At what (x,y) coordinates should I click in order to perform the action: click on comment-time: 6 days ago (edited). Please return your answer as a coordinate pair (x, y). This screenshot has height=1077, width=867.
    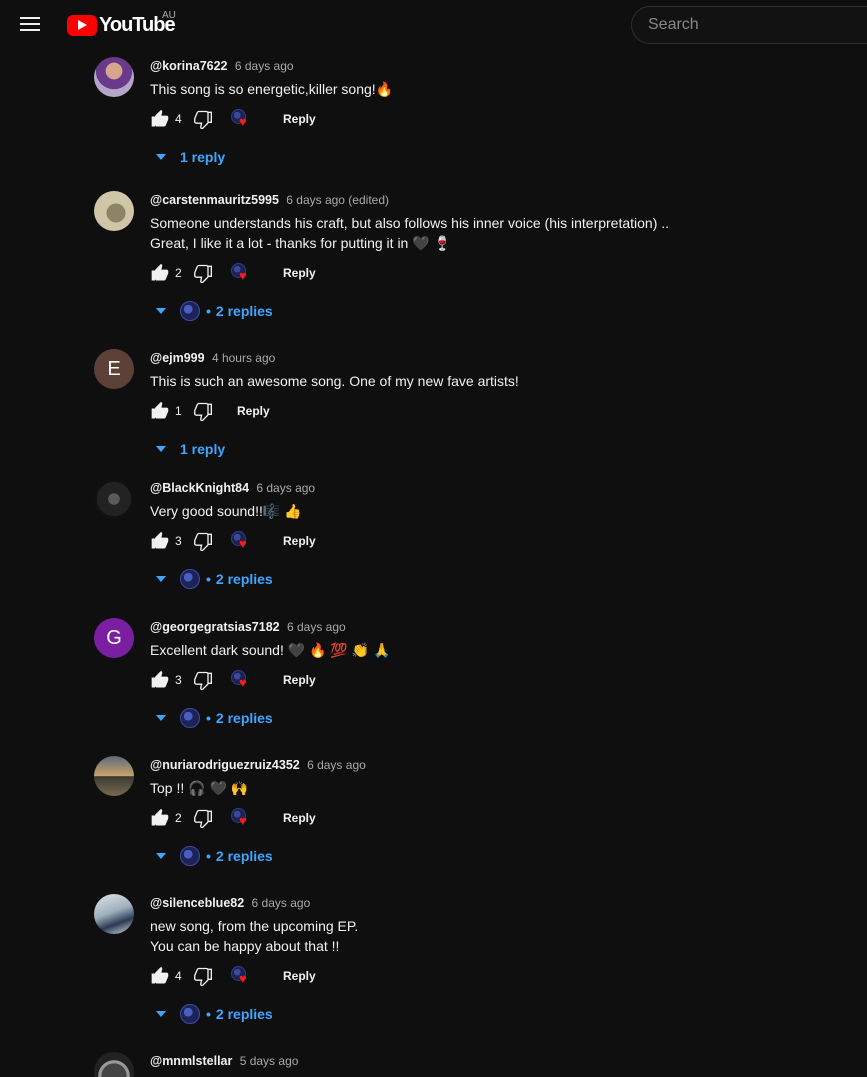
    Looking at the image, I should click on (337, 200).